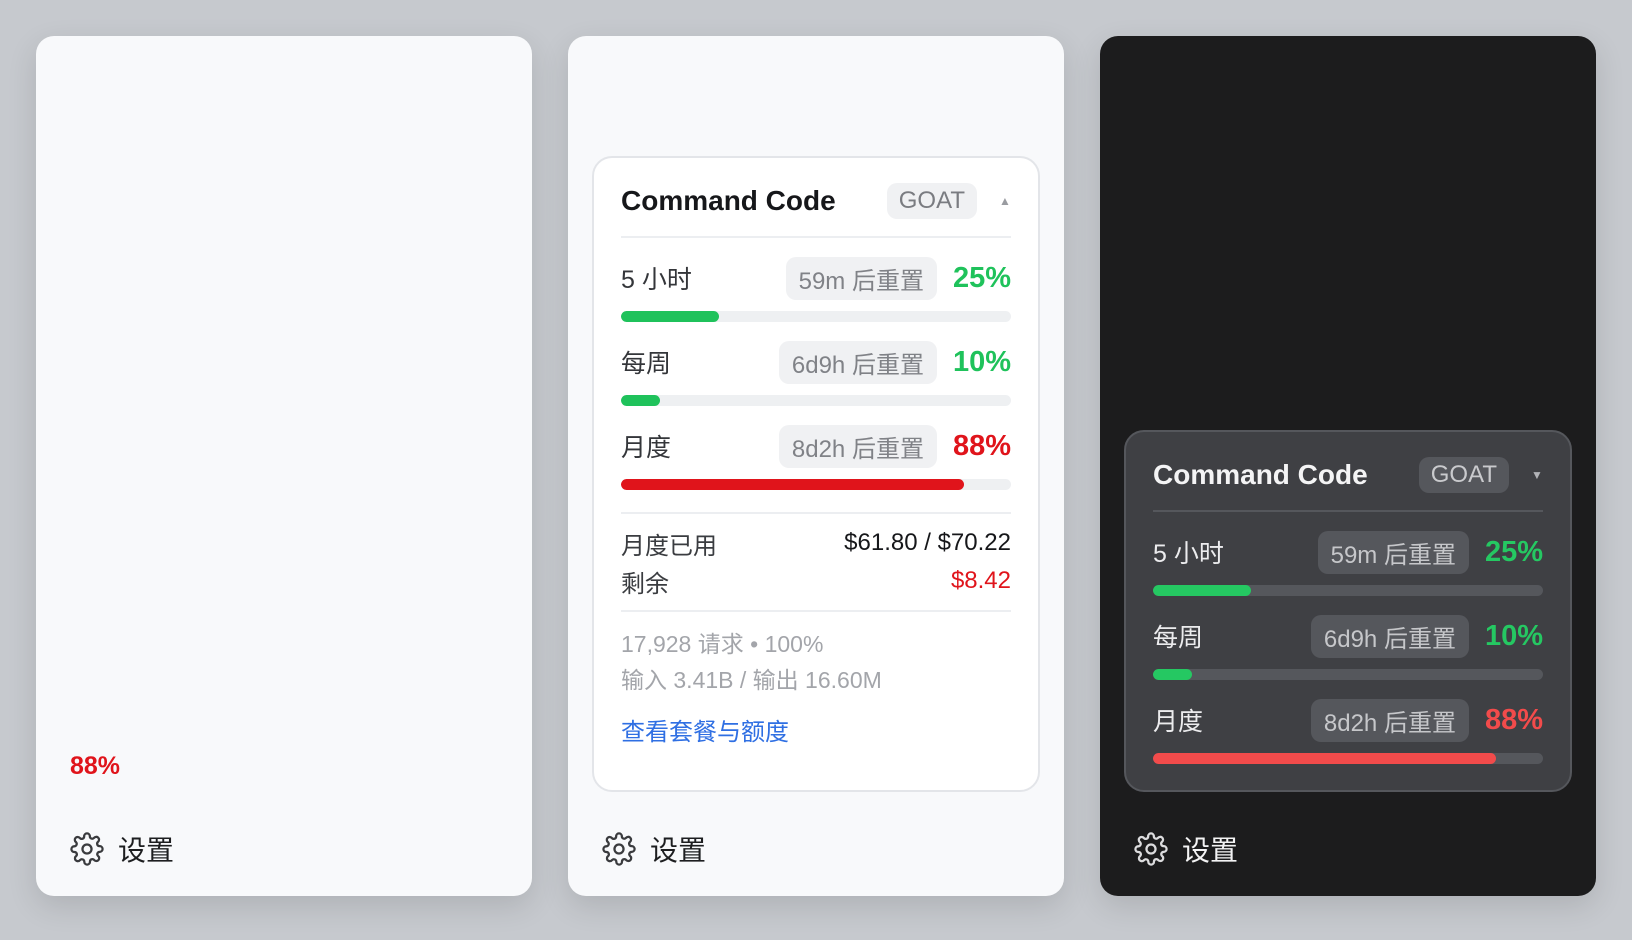 The image size is (1632, 940). I want to click on remaining-label: 剩余, so click(645, 584).